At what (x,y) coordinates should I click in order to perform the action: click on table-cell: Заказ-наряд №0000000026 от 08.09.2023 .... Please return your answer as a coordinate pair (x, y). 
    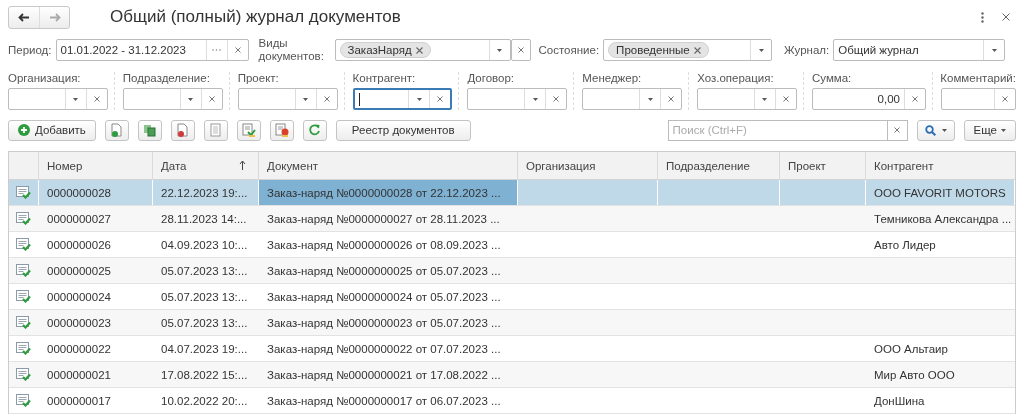
    Looking at the image, I should click on (384, 244).